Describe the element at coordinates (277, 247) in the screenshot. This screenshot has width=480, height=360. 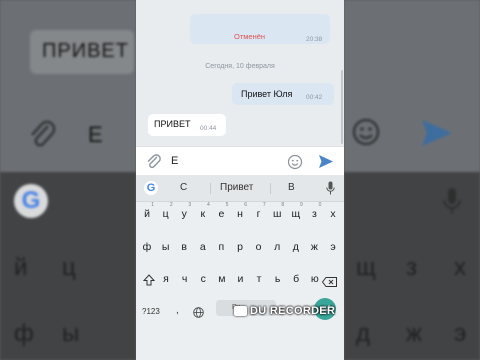
I see `key: л` at that location.